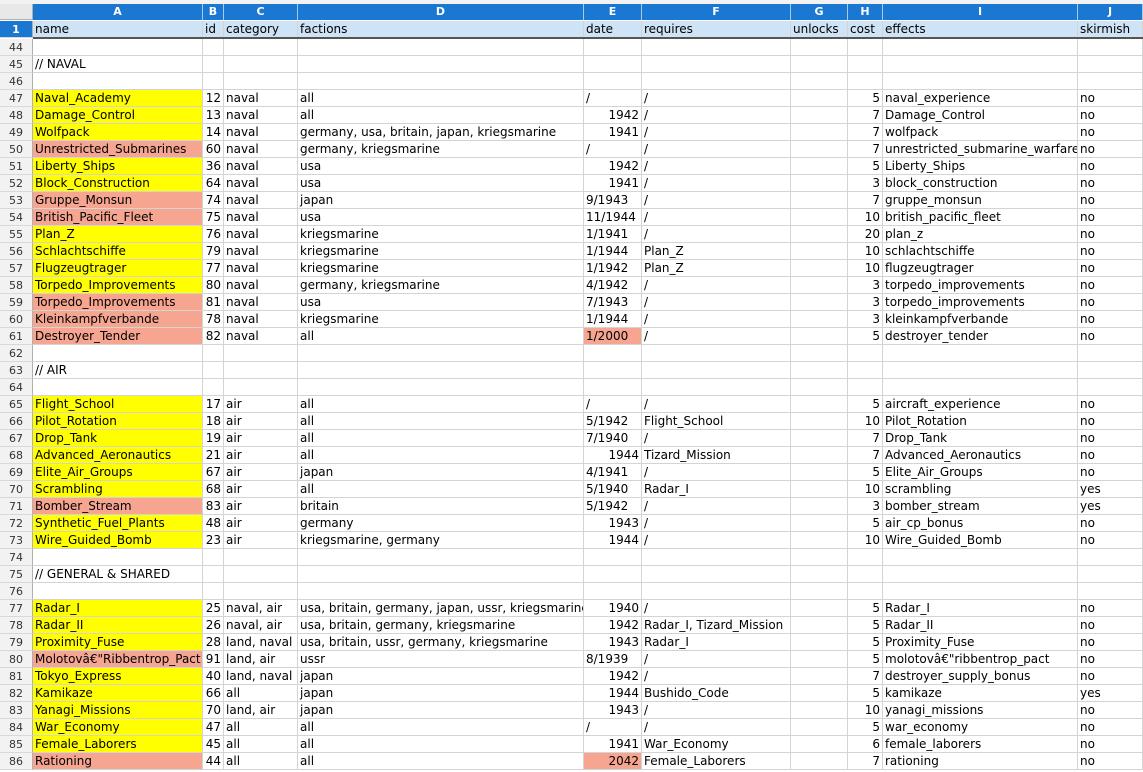 This screenshot has height=772, width=1143. What do you see at coordinates (613, 285) in the screenshot?
I see `cell-date: 4/1942` at bounding box center [613, 285].